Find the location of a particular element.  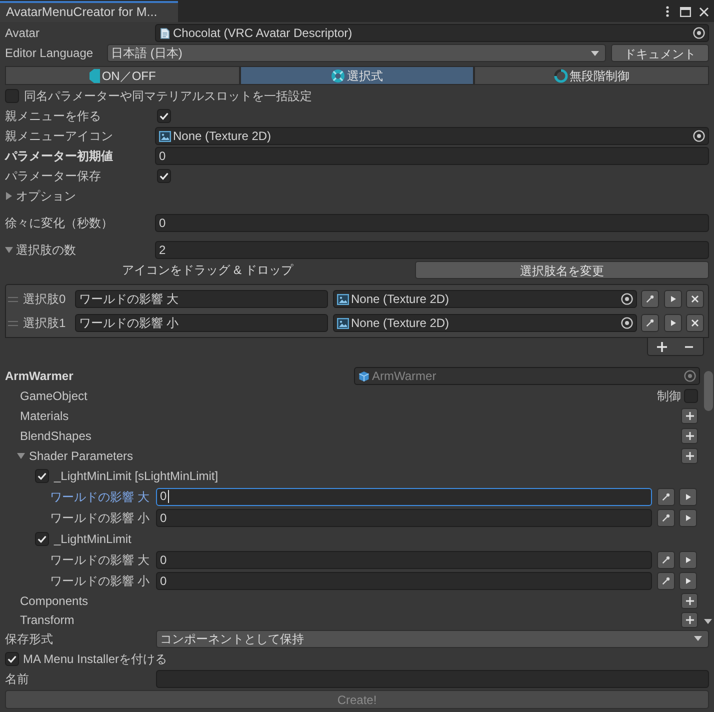

field-label: 制御 is located at coordinates (669, 396).